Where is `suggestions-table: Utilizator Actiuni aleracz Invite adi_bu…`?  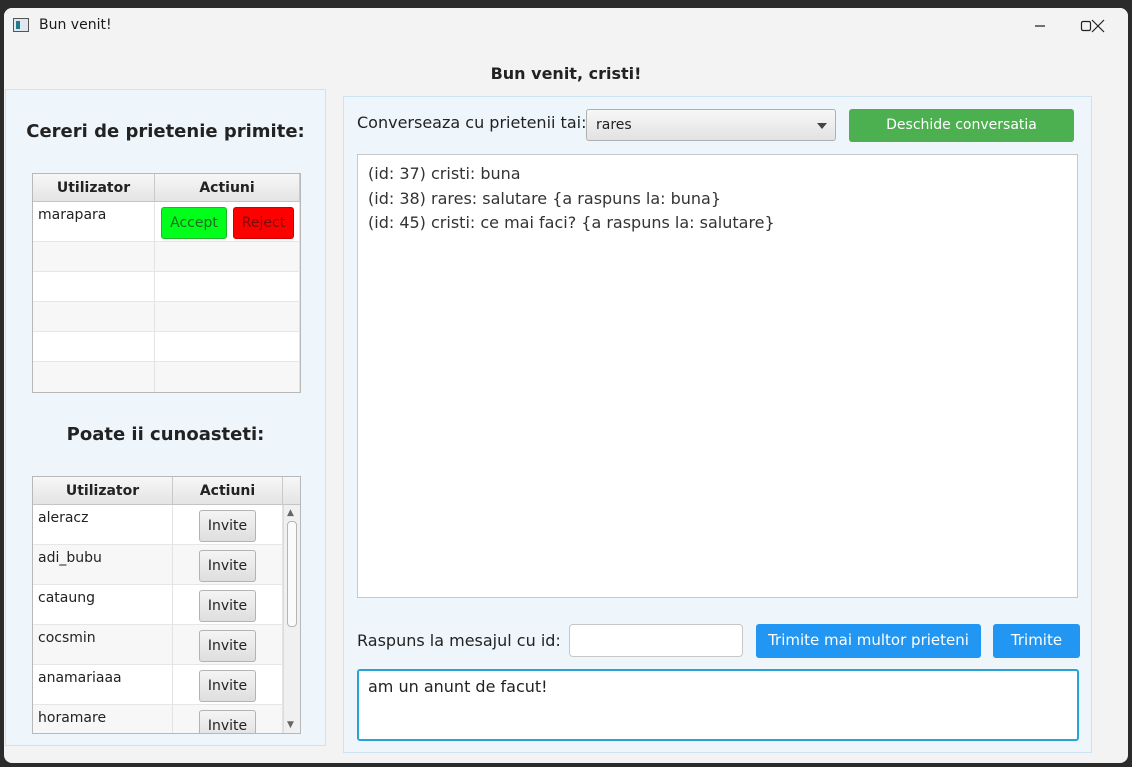 suggestions-table: Utilizator Actiuni aleracz Invite adi_bu… is located at coordinates (166, 605).